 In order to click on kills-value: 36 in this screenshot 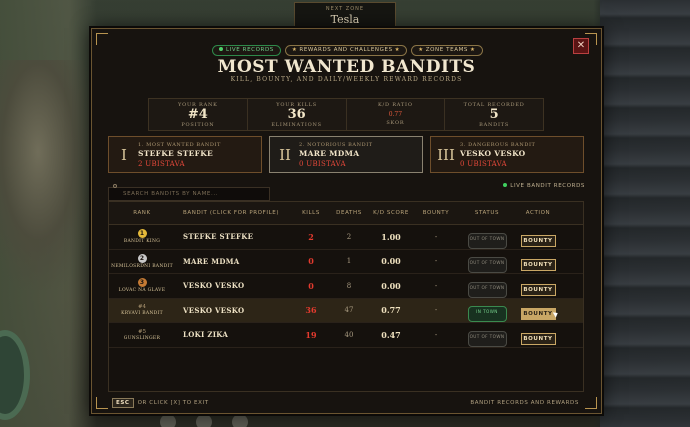, I will do `click(311, 310)`.